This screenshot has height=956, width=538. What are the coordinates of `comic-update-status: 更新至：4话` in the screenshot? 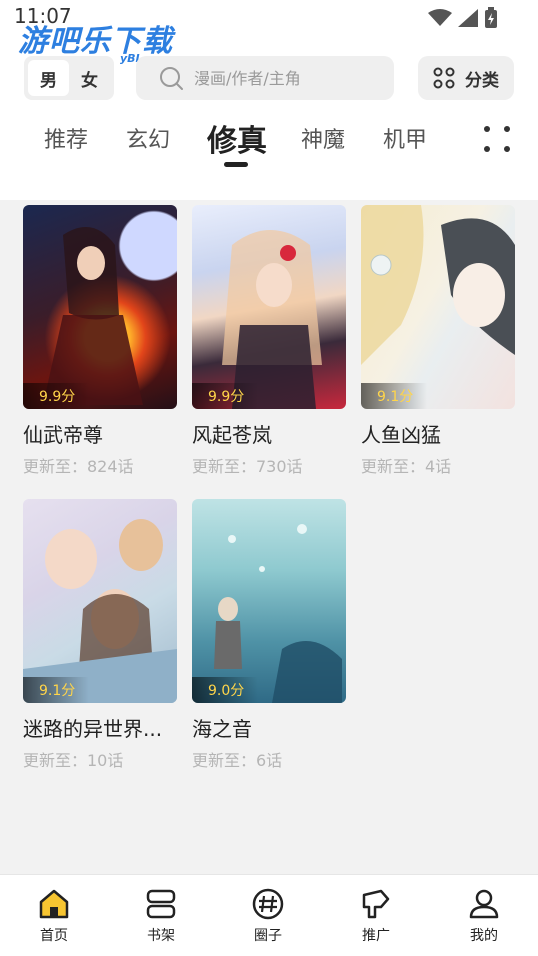 It's located at (406, 466).